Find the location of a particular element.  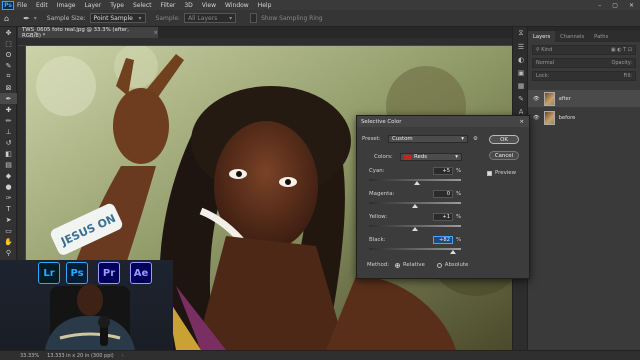

dialog-titlebar: Selective Color × is located at coordinates (443, 121).